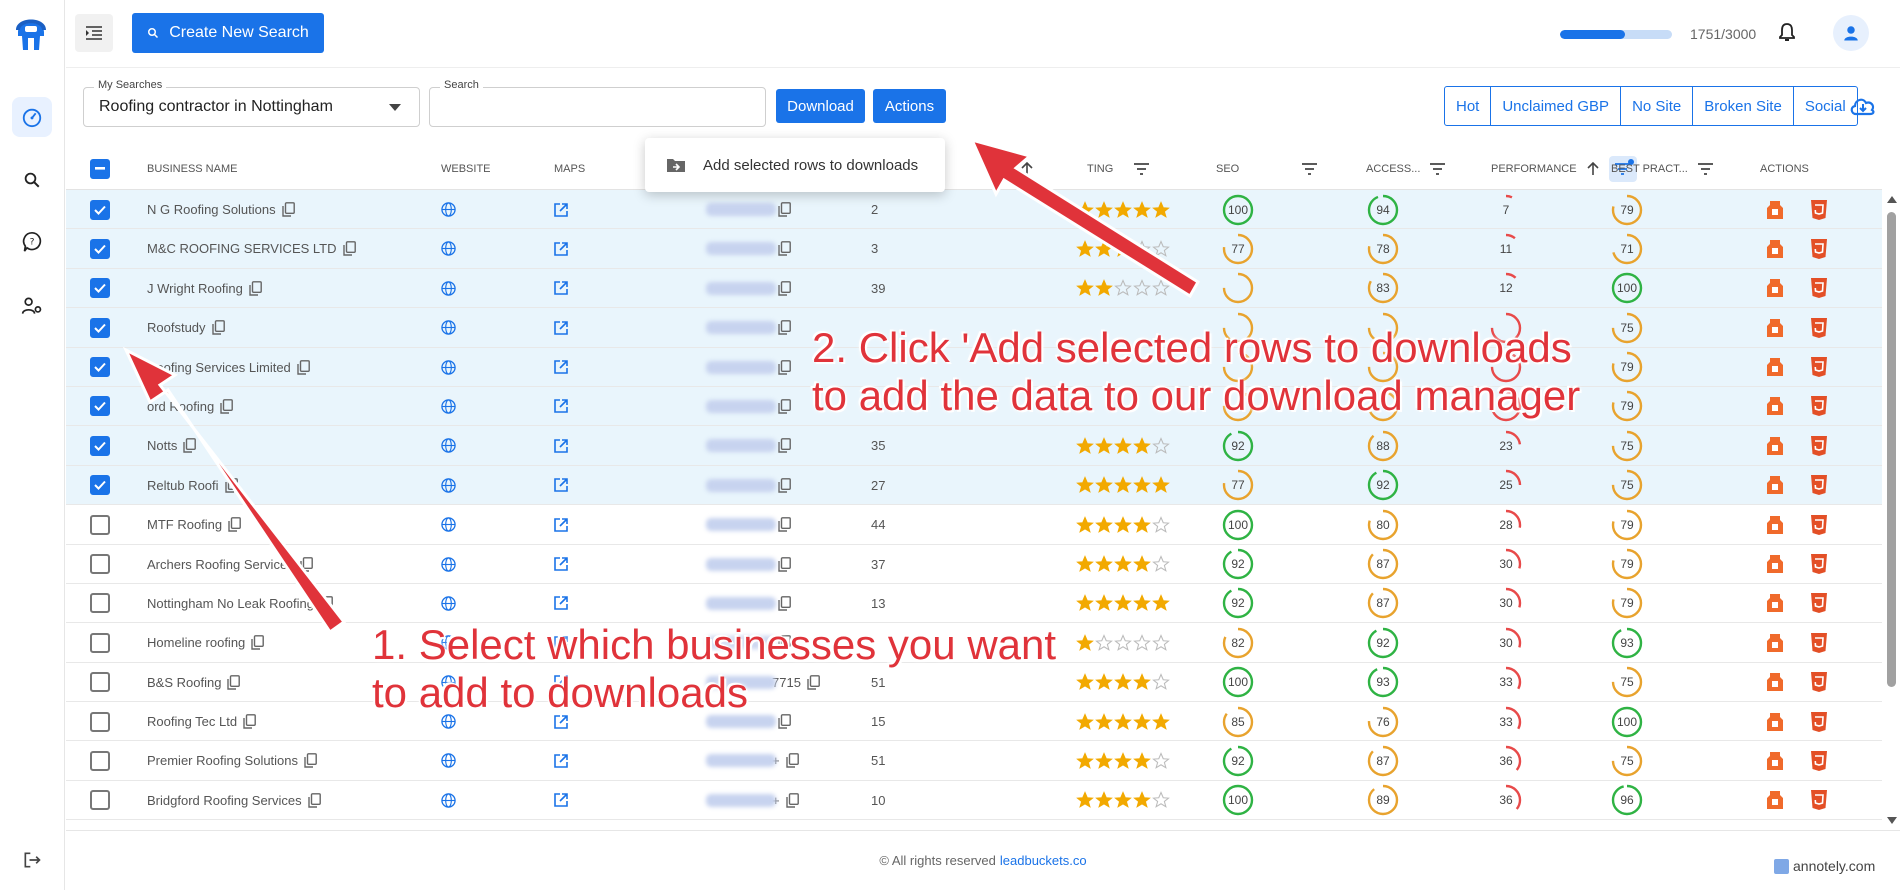 The image size is (1900, 890). I want to click on header-sort-arrow, so click(1027, 169).